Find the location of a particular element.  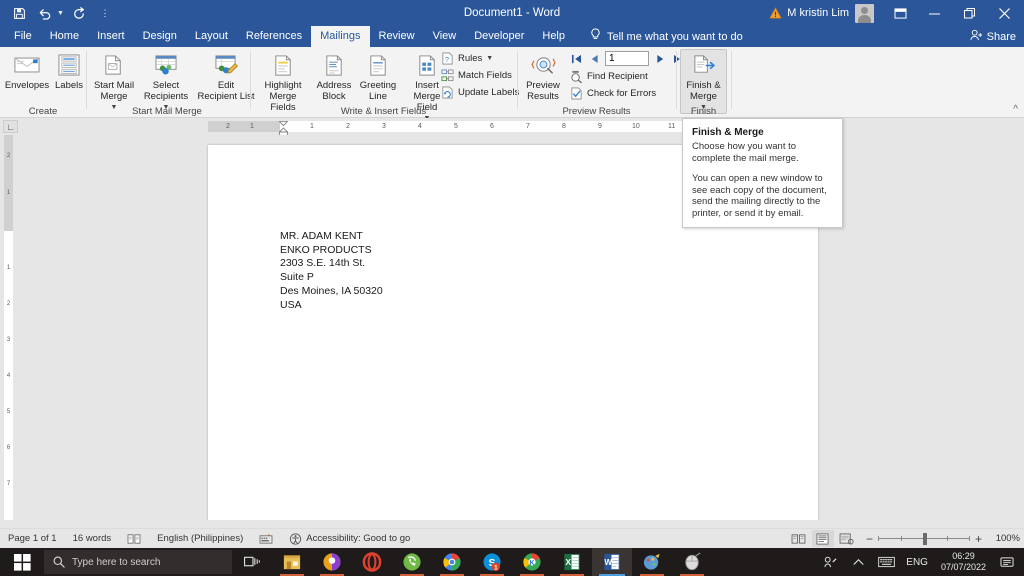

page-count: Page 1 of 1 is located at coordinates (32, 539).